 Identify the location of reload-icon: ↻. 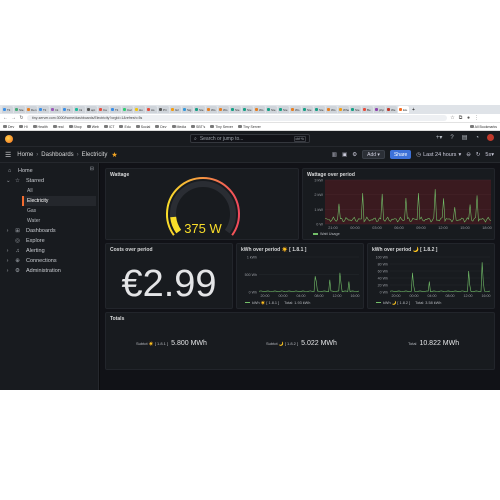
(21, 118).